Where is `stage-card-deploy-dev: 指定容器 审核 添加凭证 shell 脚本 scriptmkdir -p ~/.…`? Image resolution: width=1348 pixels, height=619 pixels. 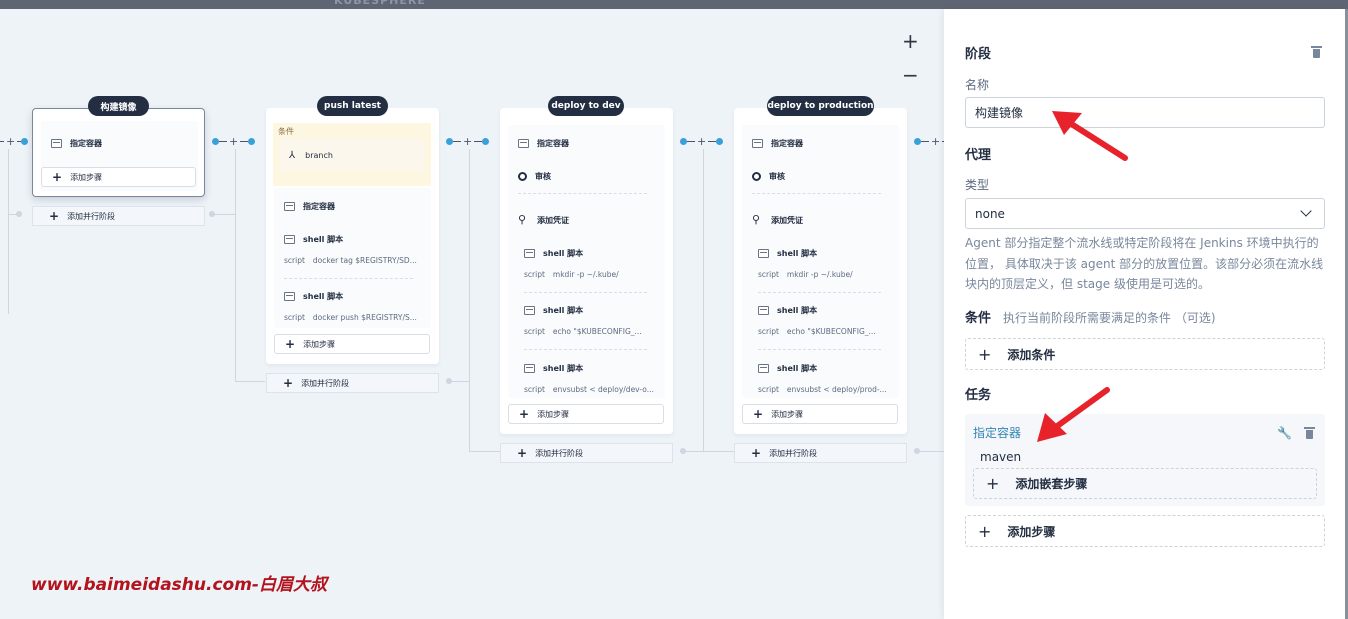 stage-card-deploy-dev: 指定容器 审核 添加凭证 shell 脚本 scriptmkdir -p ~/.… is located at coordinates (586, 271).